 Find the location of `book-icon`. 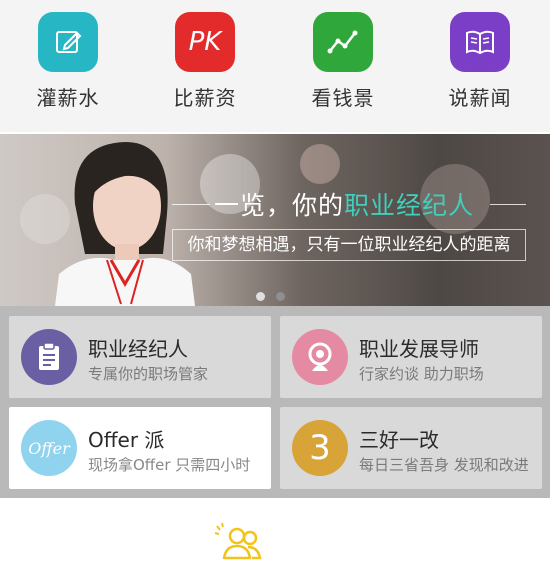

book-icon is located at coordinates (480, 42).